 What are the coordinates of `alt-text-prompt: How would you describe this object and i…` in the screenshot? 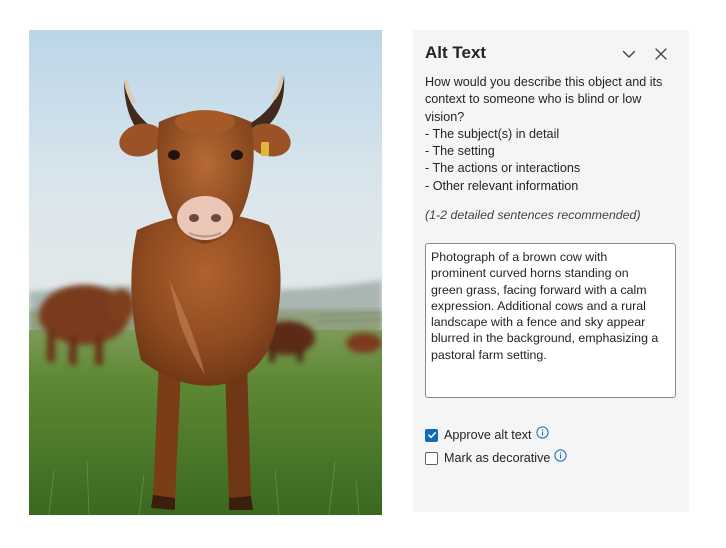 It's located at (553, 134).